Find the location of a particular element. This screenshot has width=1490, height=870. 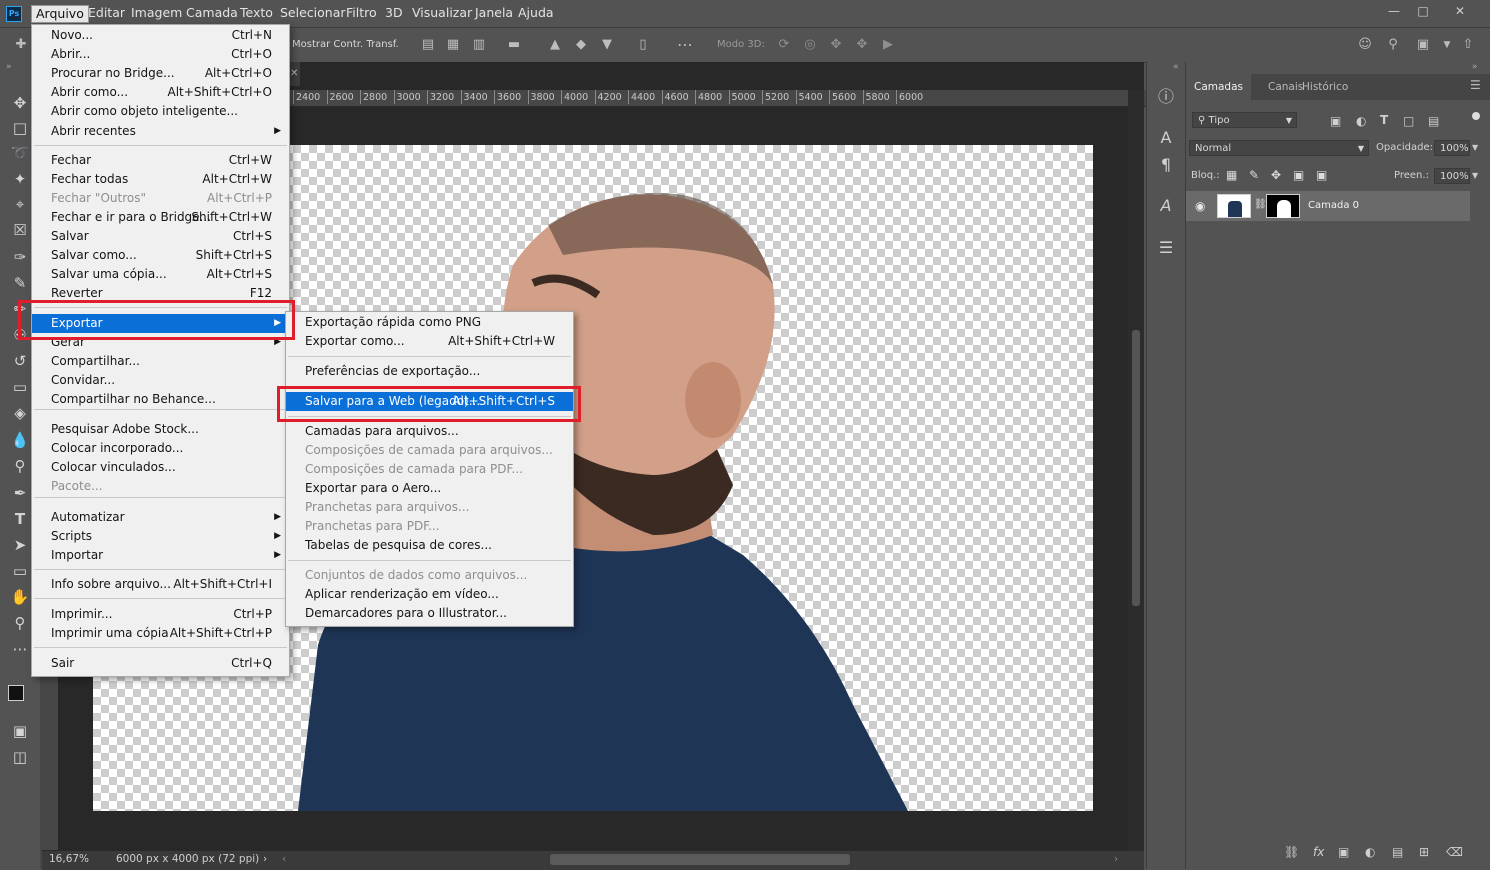

scroll-left-icon: ‹ is located at coordinates (284, 859).